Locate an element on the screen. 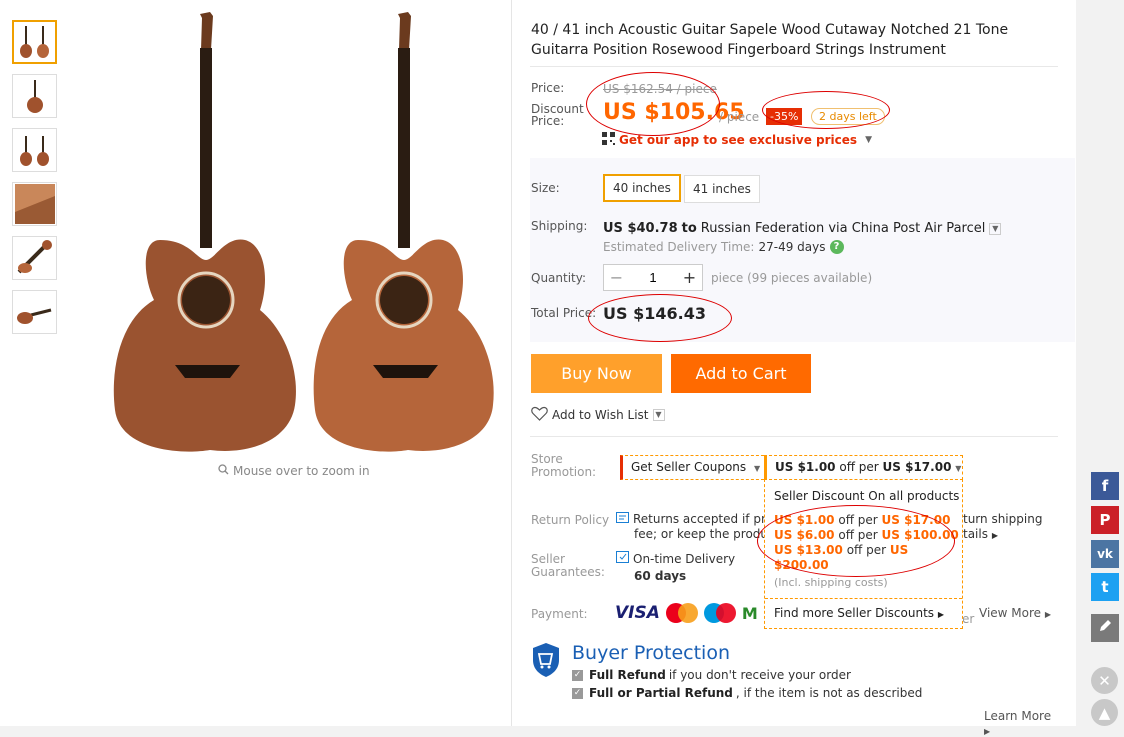 This screenshot has width=1124, height=737. quantity-input is located at coordinates (653, 277).